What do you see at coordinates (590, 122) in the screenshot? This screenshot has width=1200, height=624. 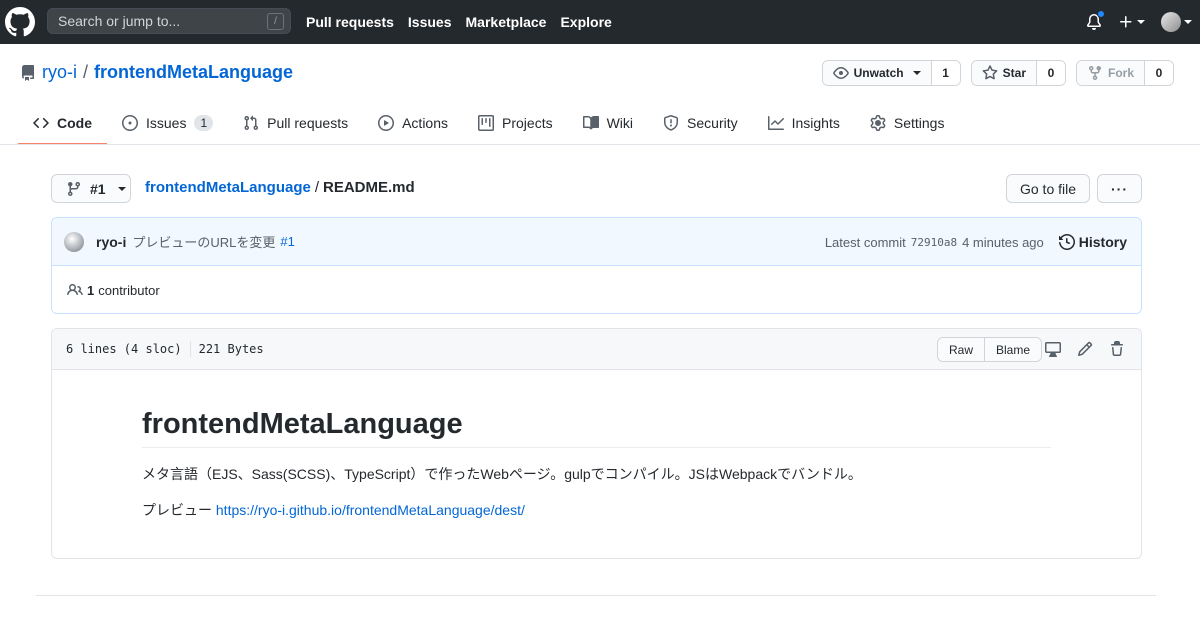 I see `book-icon` at bounding box center [590, 122].